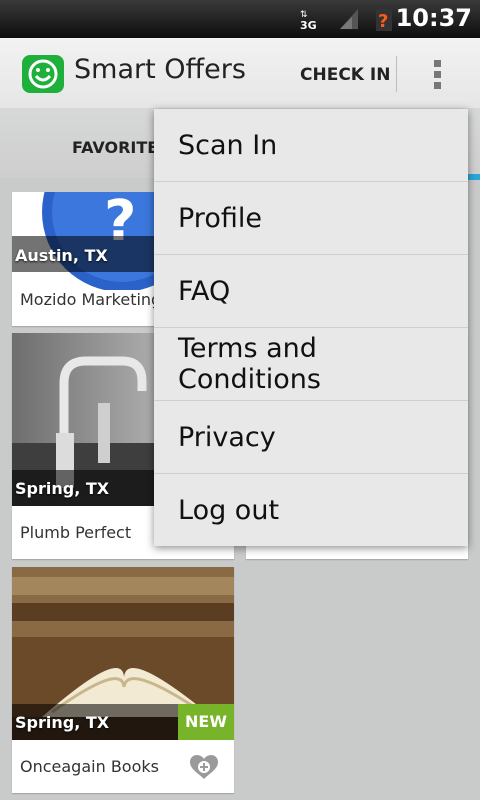 This screenshot has width=480, height=800. I want to click on menu-item-terms: Terms and Conditions, so click(311, 364).